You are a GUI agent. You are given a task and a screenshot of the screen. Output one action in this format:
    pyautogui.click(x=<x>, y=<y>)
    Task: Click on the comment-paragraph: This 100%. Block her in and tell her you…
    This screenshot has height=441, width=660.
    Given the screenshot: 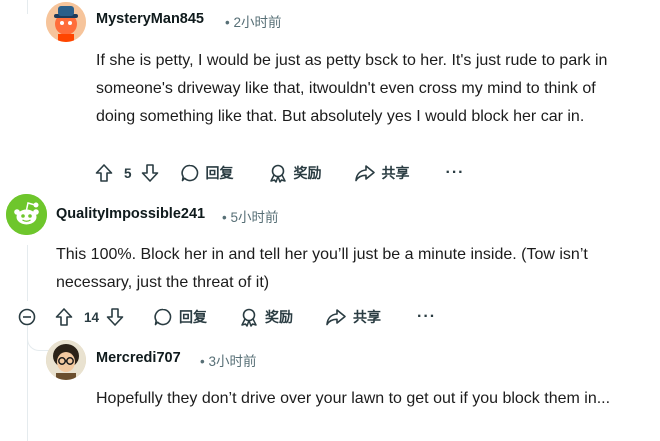 What is the action you would take?
    pyautogui.click(x=322, y=268)
    